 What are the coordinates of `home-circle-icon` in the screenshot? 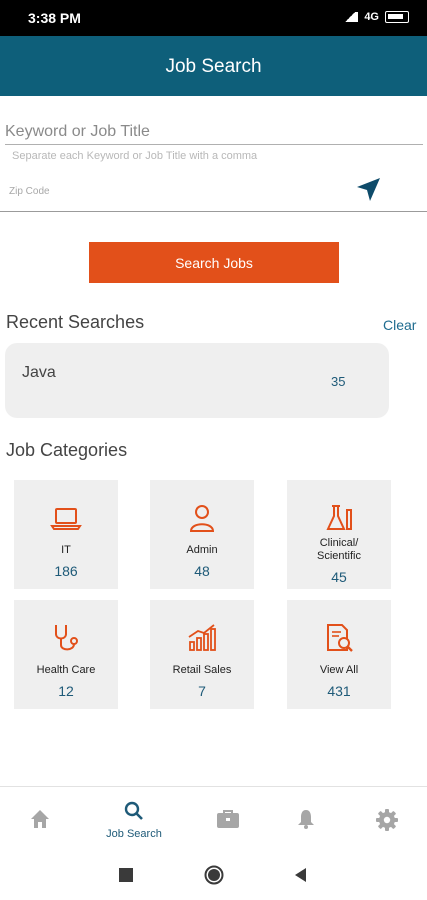 It's located at (214, 875).